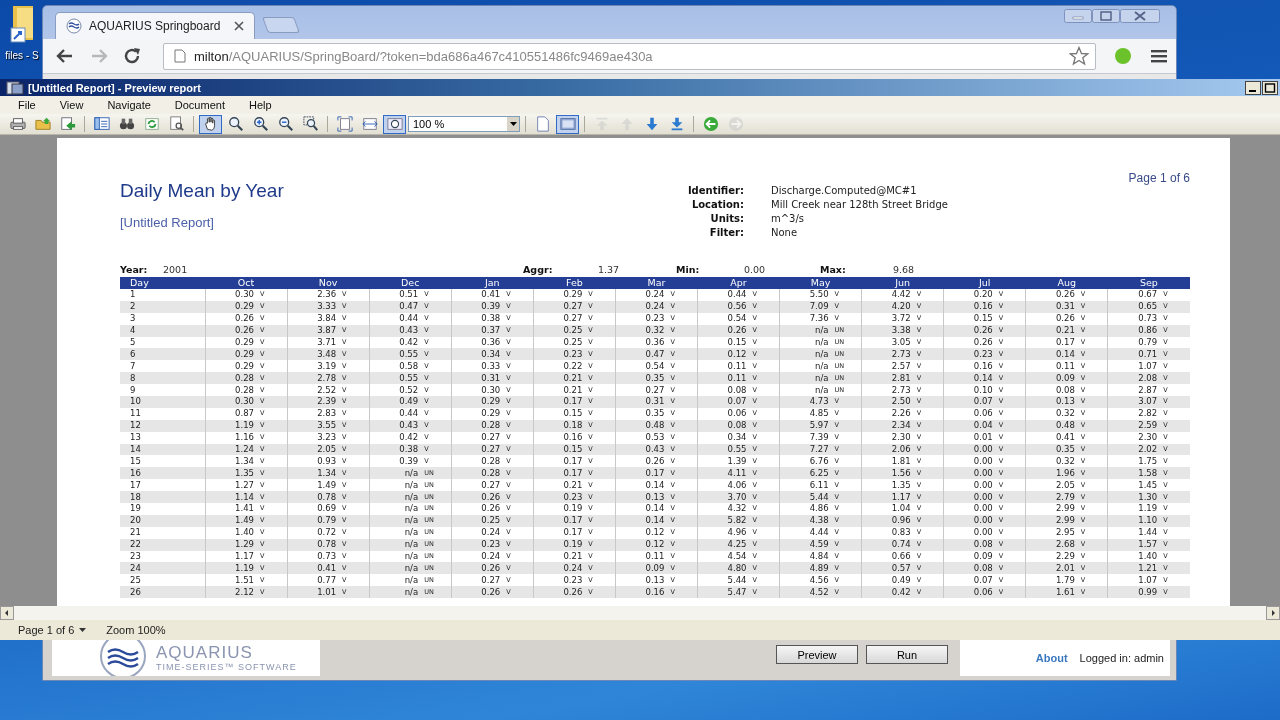 Image resolution: width=1280 pixels, height=720 pixels. What do you see at coordinates (609, 269) in the screenshot?
I see `summary-value: 1.37` at bounding box center [609, 269].